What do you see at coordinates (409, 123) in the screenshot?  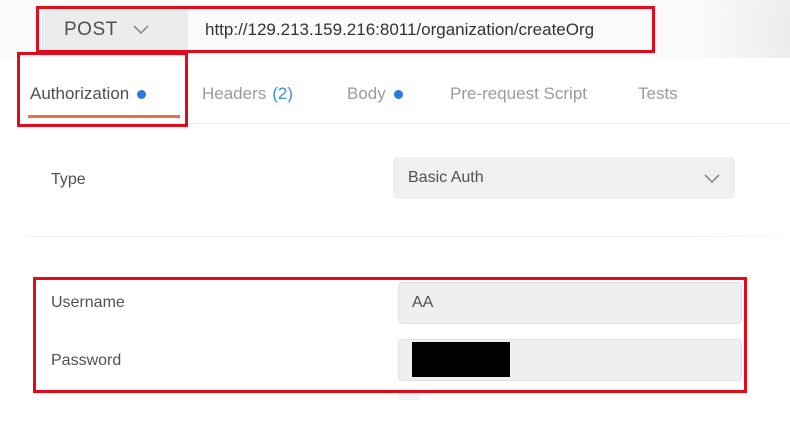 I see `tabs-divider` at bounding box center [409, 123].